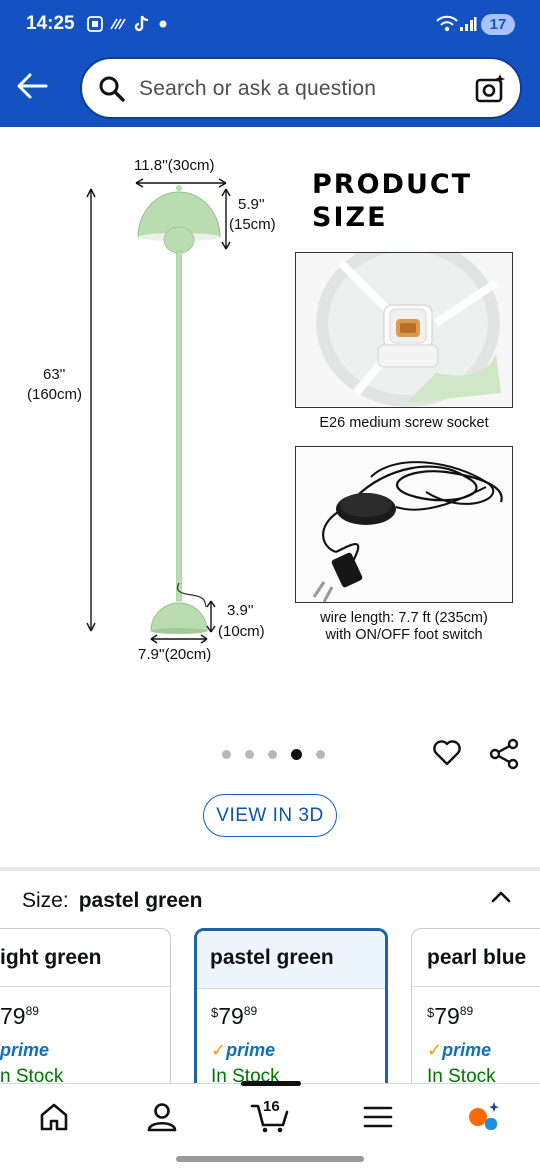 The height and width of the screenshot is (1170, 540). What do you see at coordinates (404, 330) in the screenshot?
I see `socket-photo` at bounding box center [404, 330].